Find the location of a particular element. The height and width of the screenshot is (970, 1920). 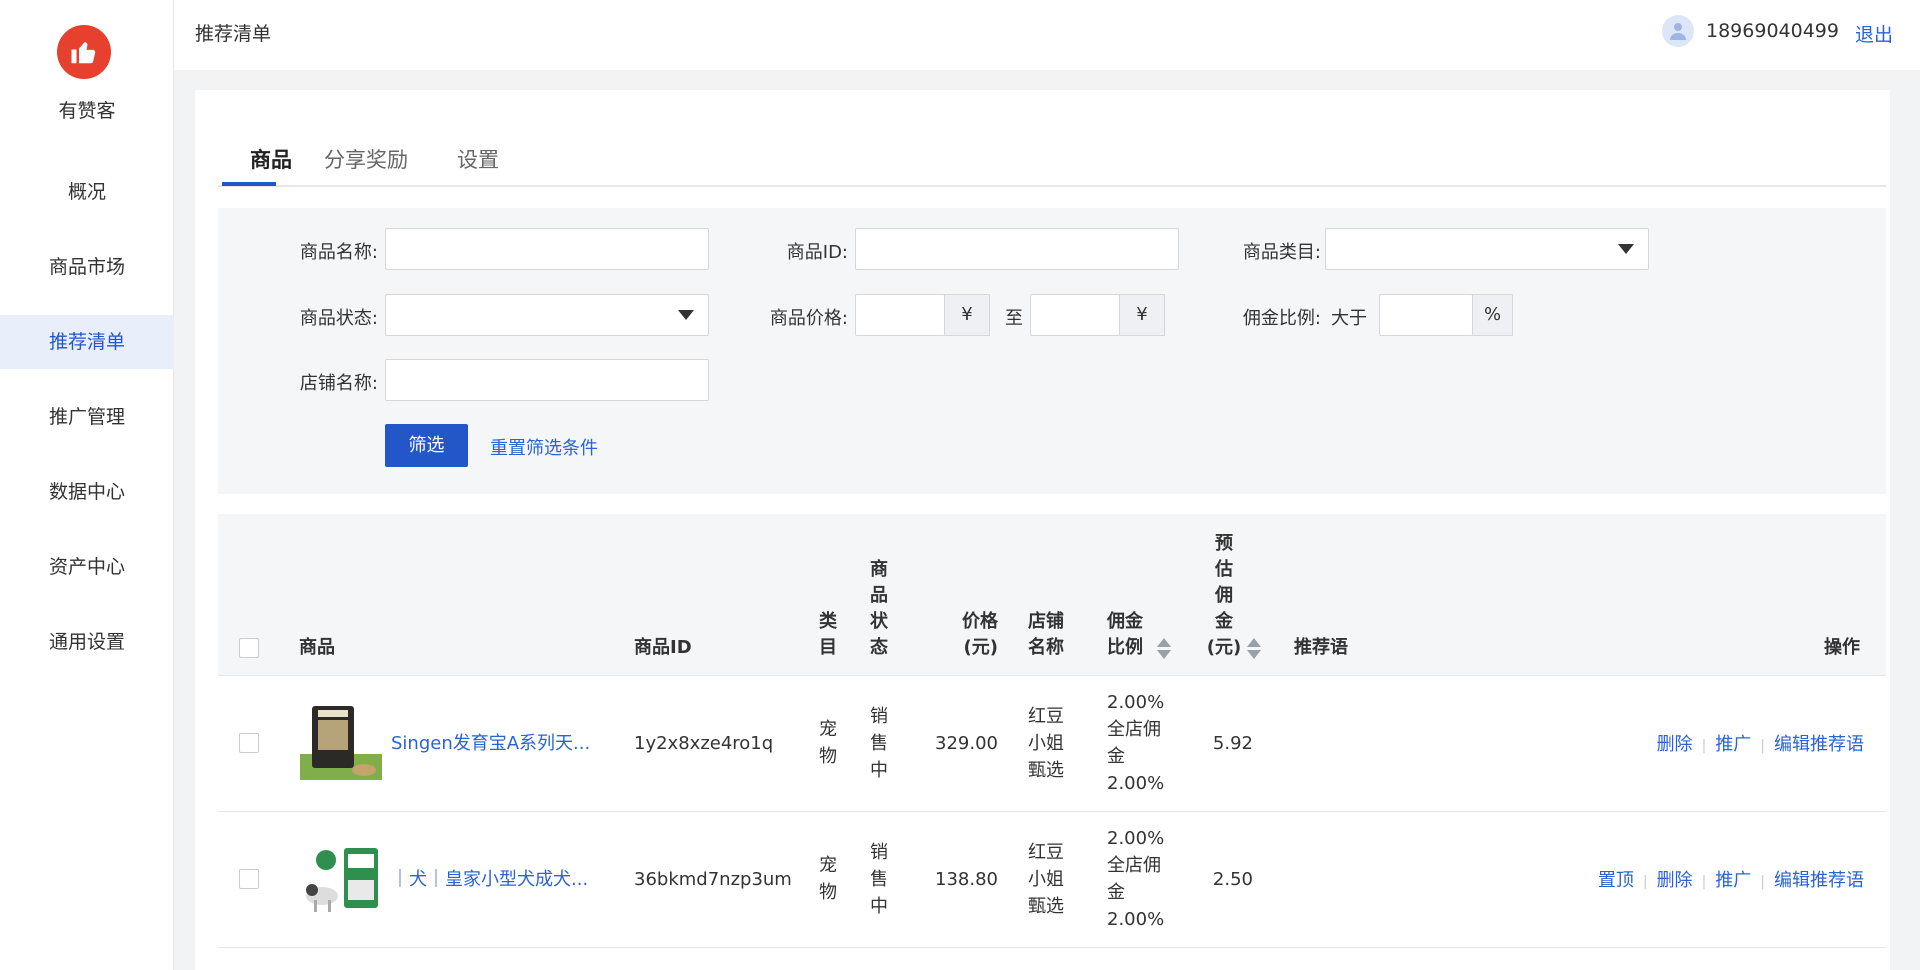

sidebar-item-data-center: 数据中心 is located at coordinates (87, 492).